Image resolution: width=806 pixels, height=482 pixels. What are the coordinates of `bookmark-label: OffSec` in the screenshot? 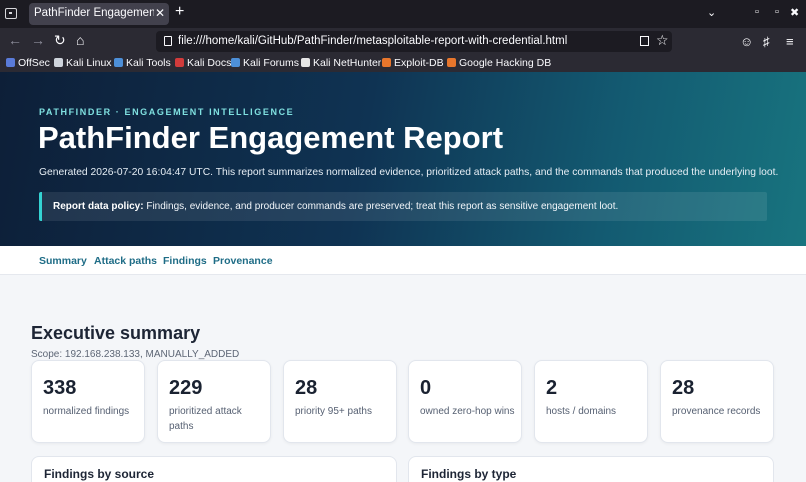 It's located at (34, 63).